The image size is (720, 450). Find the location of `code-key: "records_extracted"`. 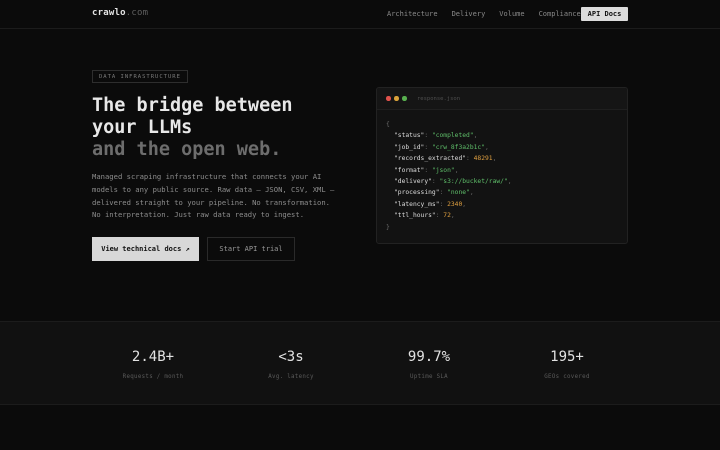

code-key: "records_extracted" is located at coordinates (430, 159).